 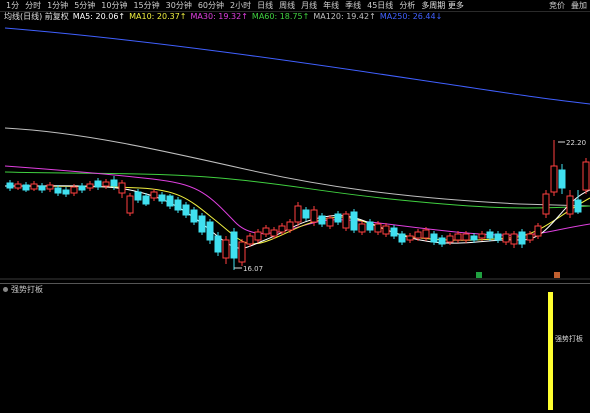 What do you see at coordinates (253, 269) in the screenshot?
I see `low-price-label: 16.07` at bounding box center [253, 269].